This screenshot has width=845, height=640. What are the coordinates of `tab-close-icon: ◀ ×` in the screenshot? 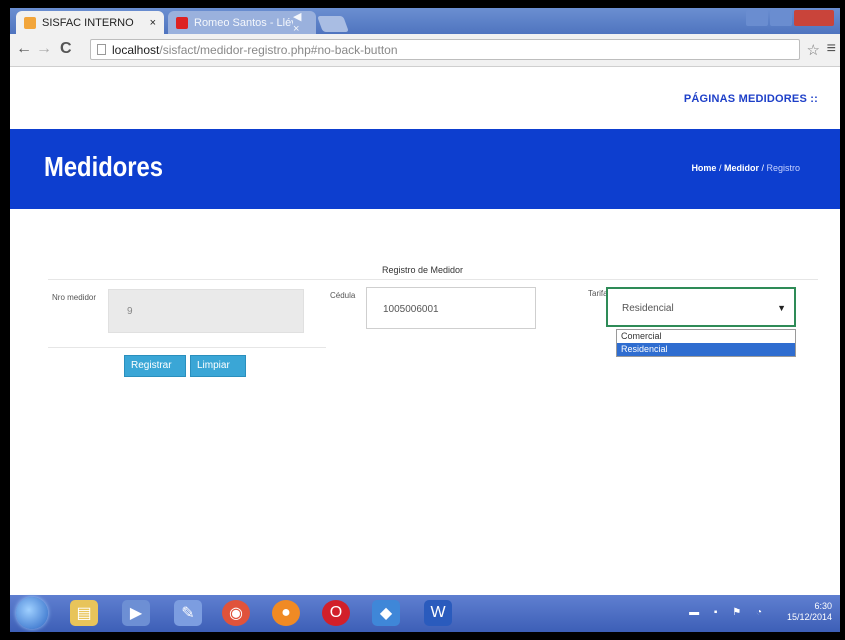 It's located at (300, 22).